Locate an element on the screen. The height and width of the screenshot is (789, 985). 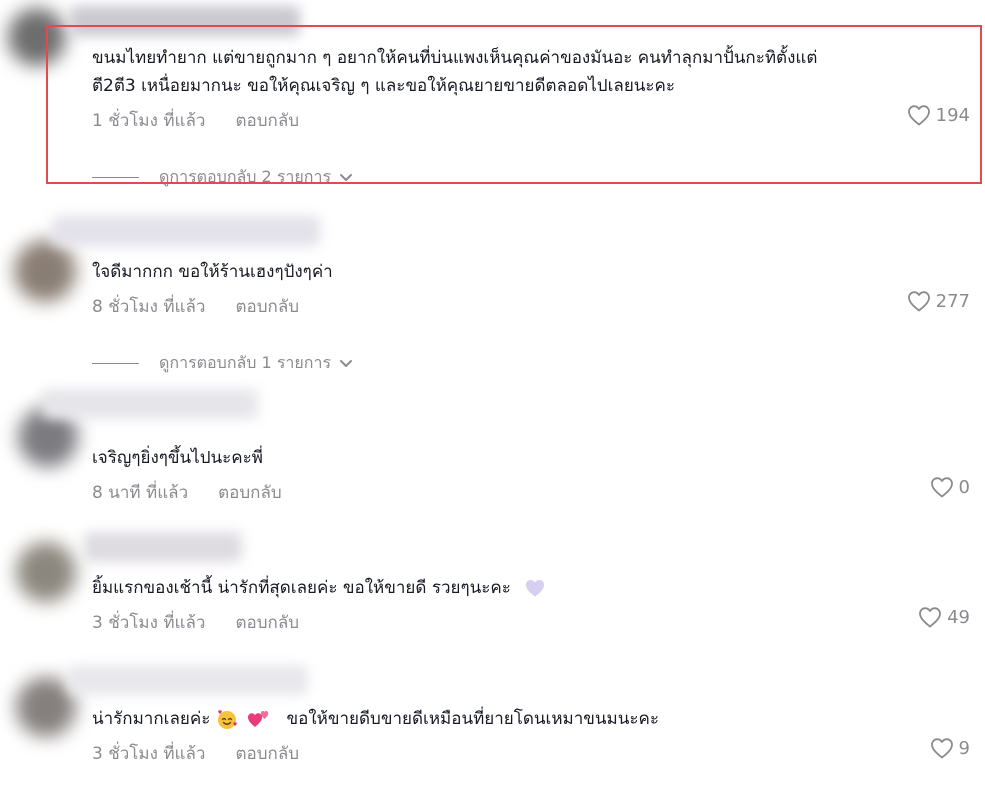
view-replies-label: ดูการตอบกลับ 1 รายการ is located at coordinates (245, 362).